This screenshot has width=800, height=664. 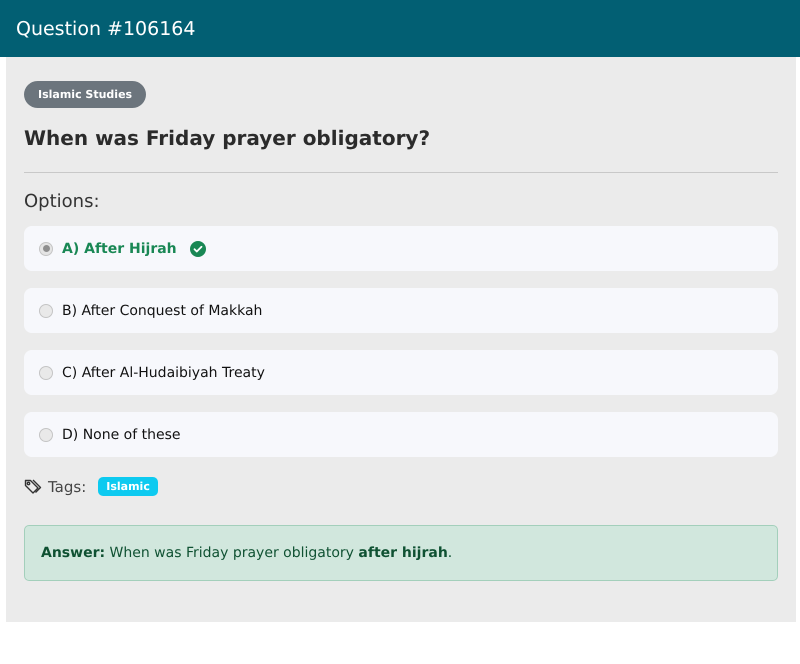 What do you see at coordinates (401, 248) in the screenshot?
I see `option-card: A) After Hijrah` at bounding box center [401, 248].